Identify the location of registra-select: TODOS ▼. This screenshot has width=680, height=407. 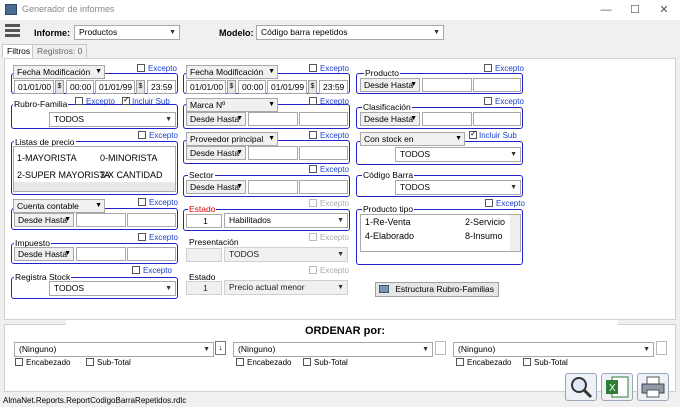
(112, 288).